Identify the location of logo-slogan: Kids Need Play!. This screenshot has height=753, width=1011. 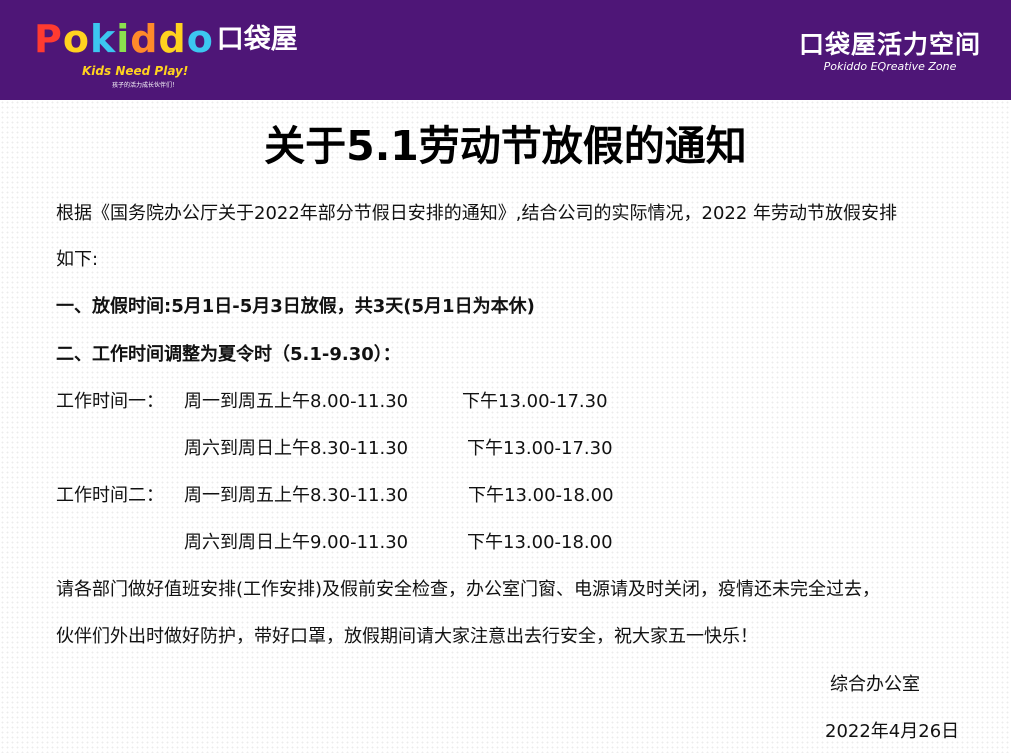
(135, 71).